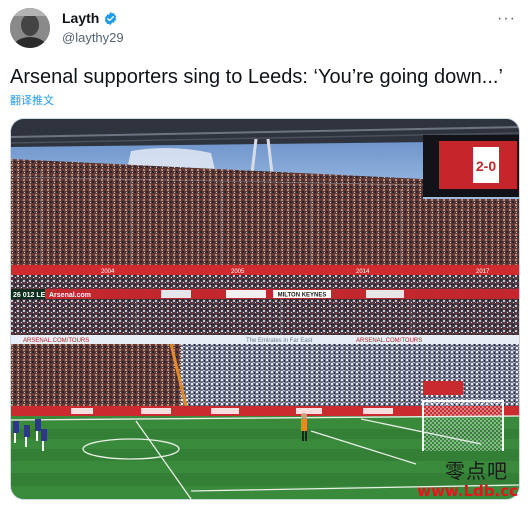  Describe the element at coordinates (302, 296) in the screenshot. I see `ad-board-text: MILTON KEYNES` at that location.